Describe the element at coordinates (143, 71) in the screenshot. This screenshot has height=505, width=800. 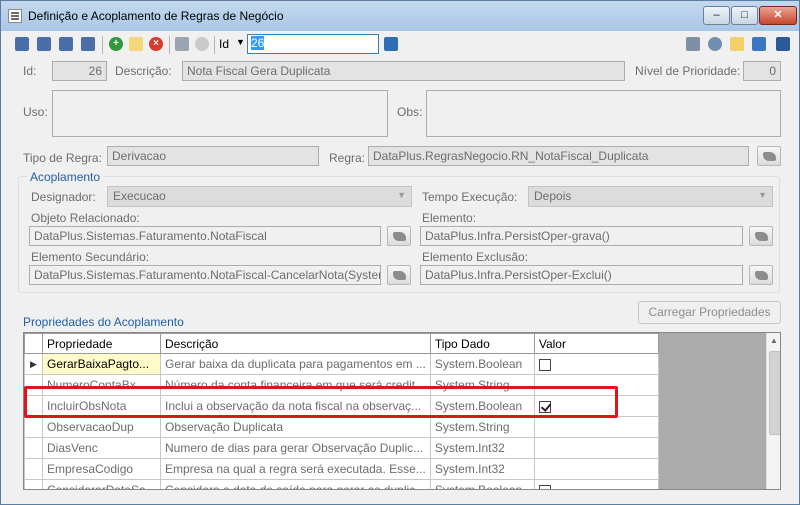
I see `descricao-label: Descrição:` at that location.